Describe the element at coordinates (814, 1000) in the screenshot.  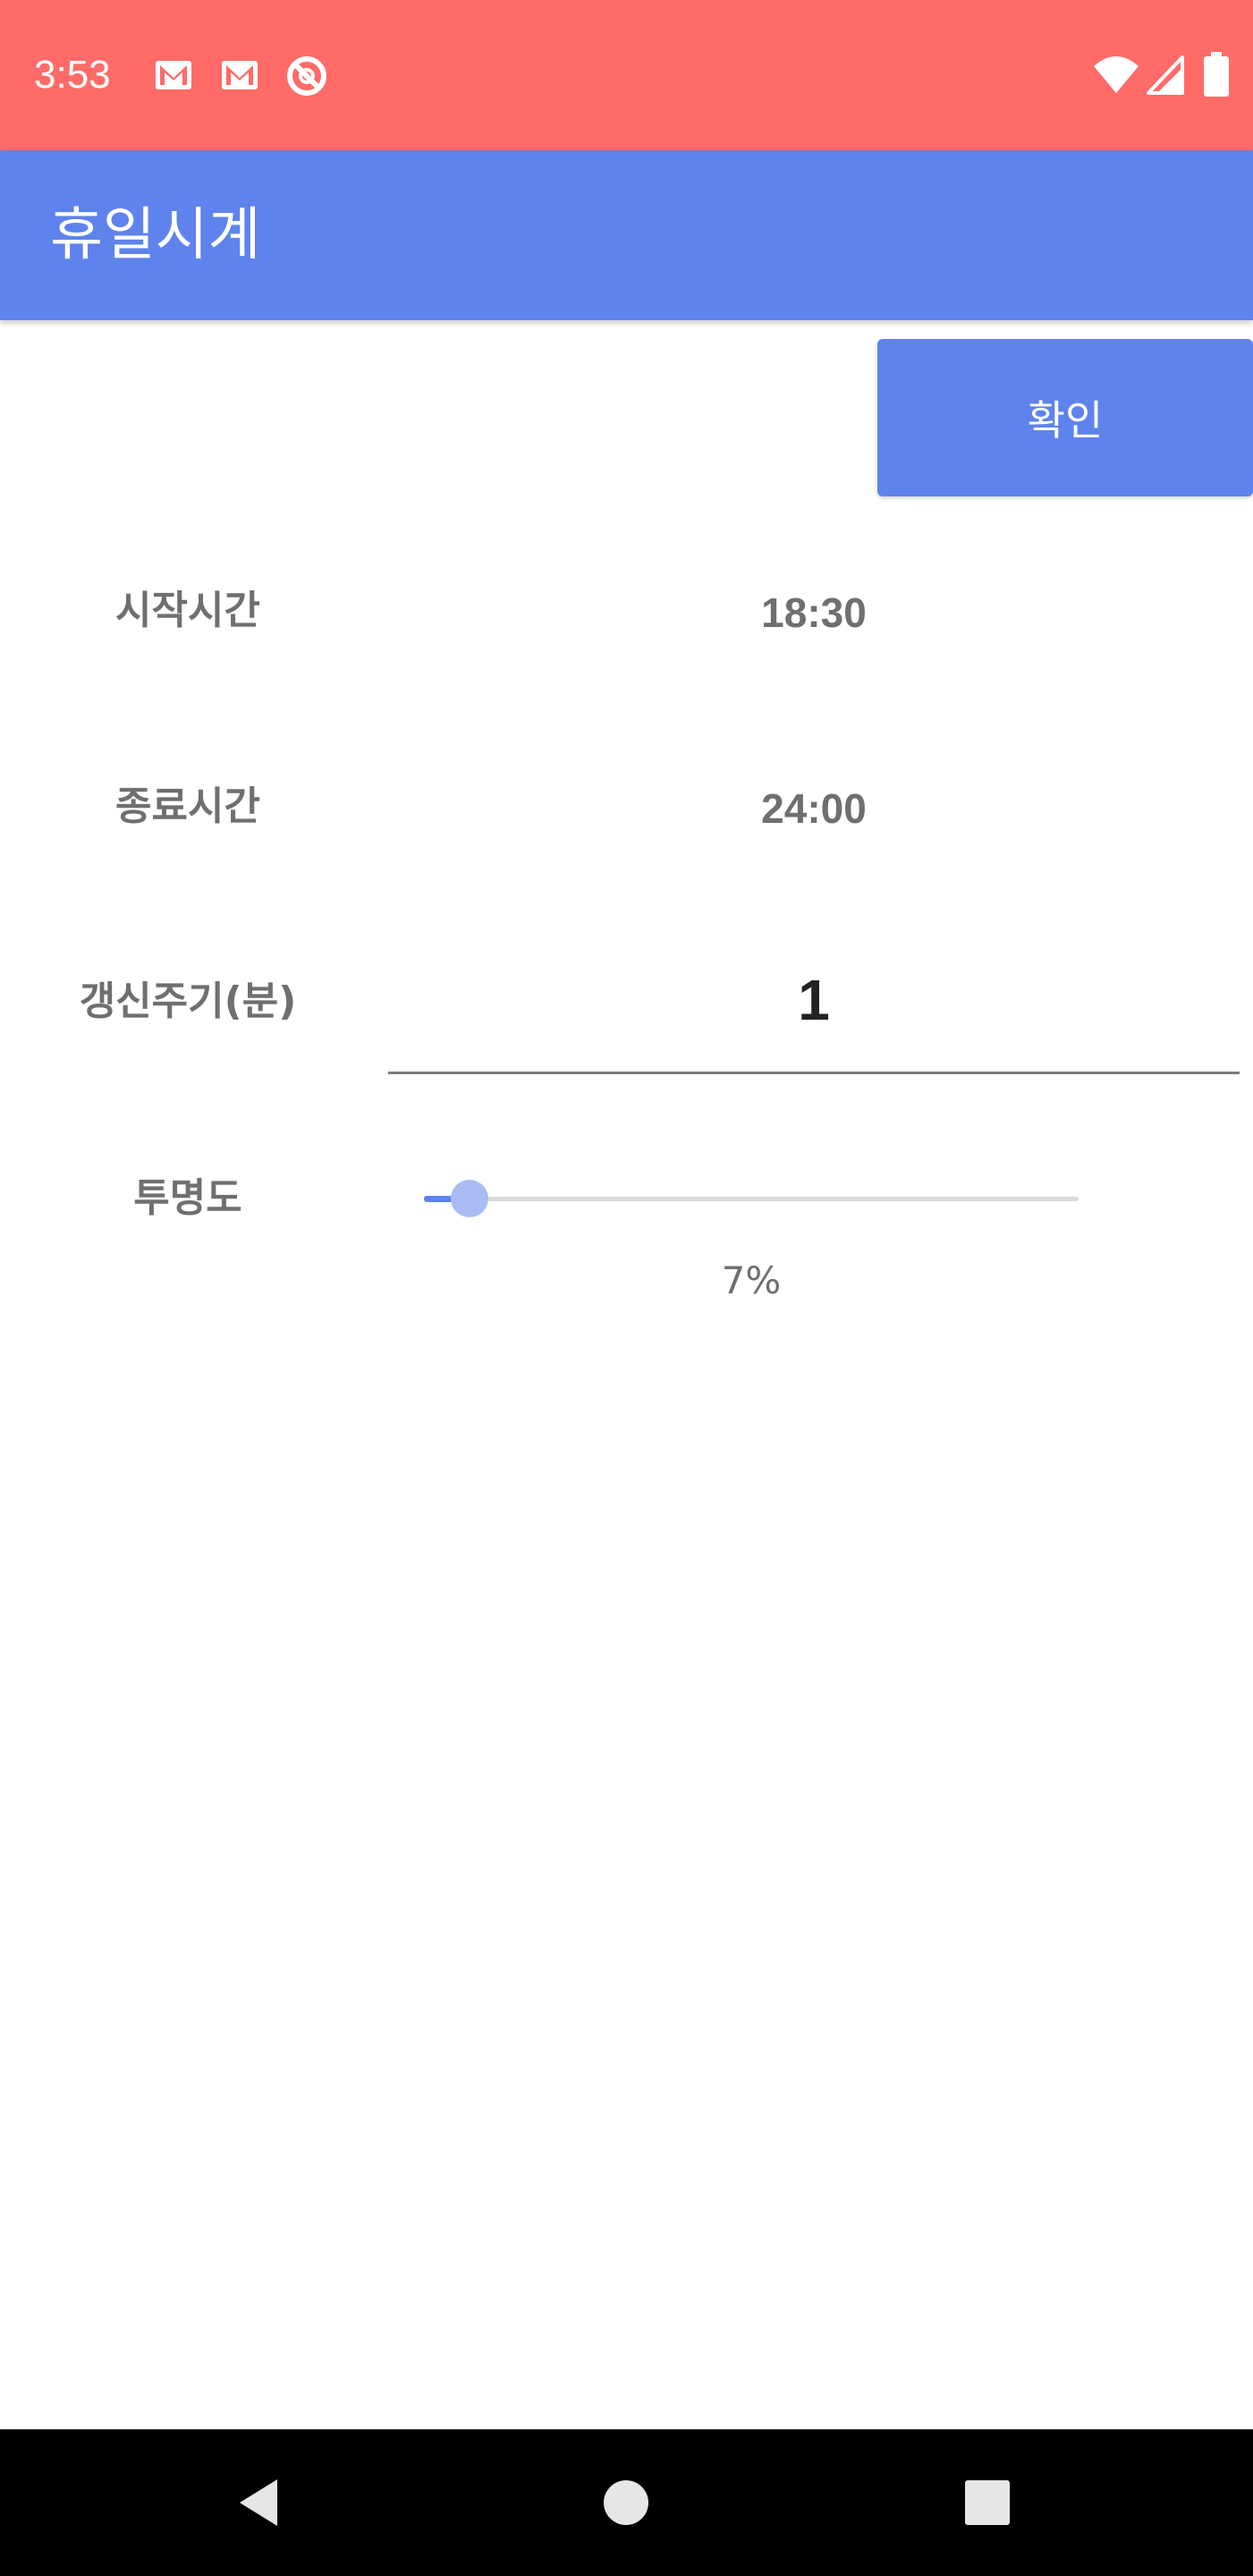
I see `refresh-interval-value: 1` at that location.